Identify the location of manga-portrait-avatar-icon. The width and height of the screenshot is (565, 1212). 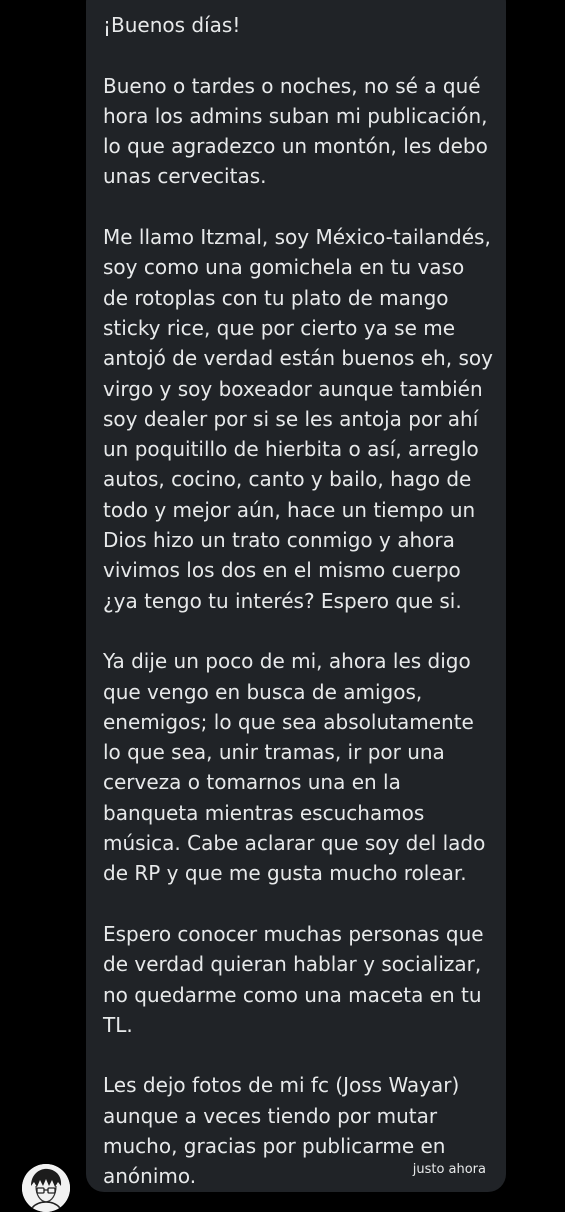
(46, 1188).